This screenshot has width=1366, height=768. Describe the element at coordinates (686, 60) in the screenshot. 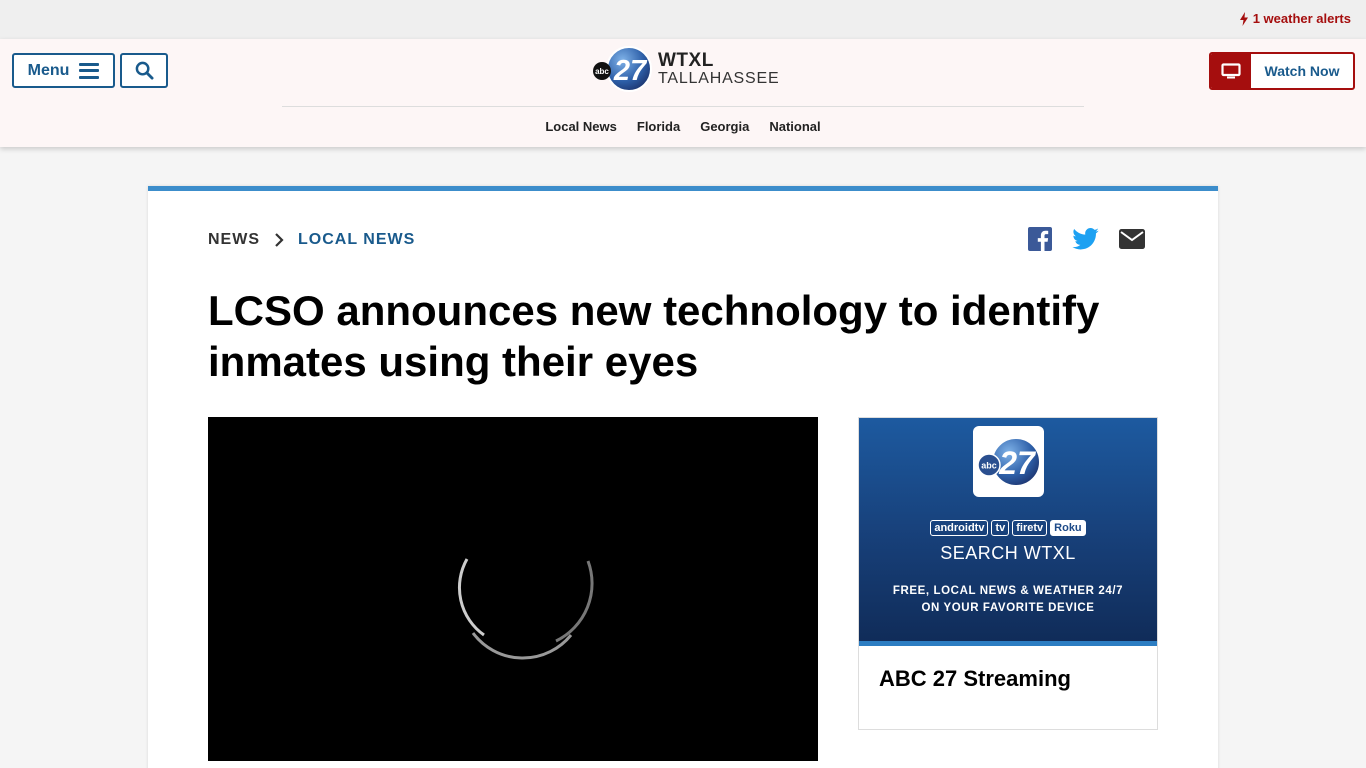

I see `logo-station: WTXL` at that location.